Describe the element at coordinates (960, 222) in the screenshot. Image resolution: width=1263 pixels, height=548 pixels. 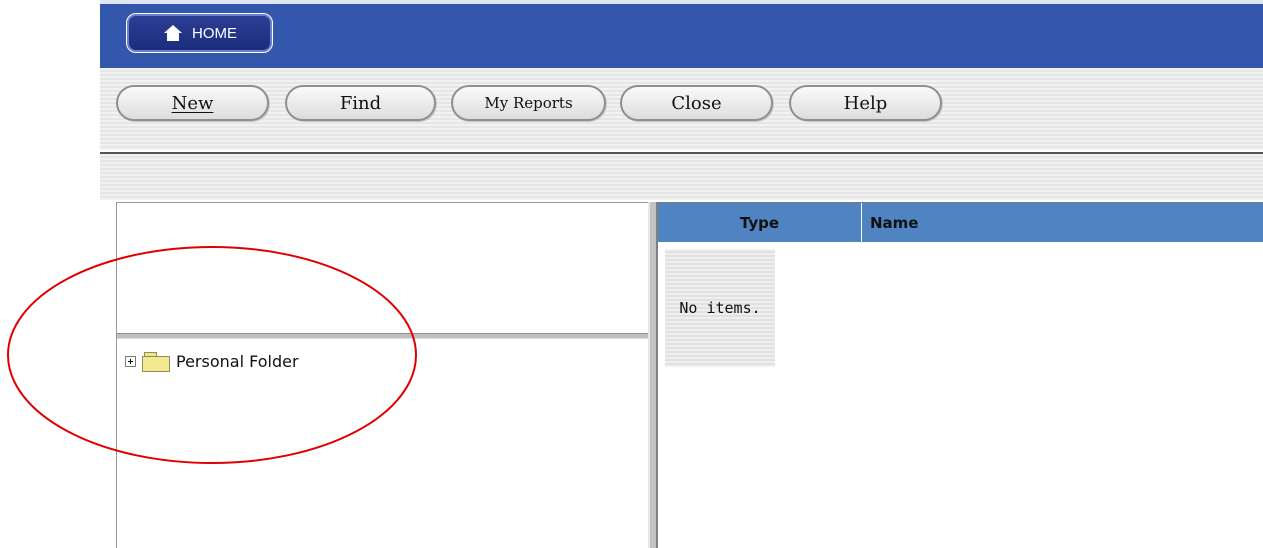
I see `list-header: Type Name` at that location.